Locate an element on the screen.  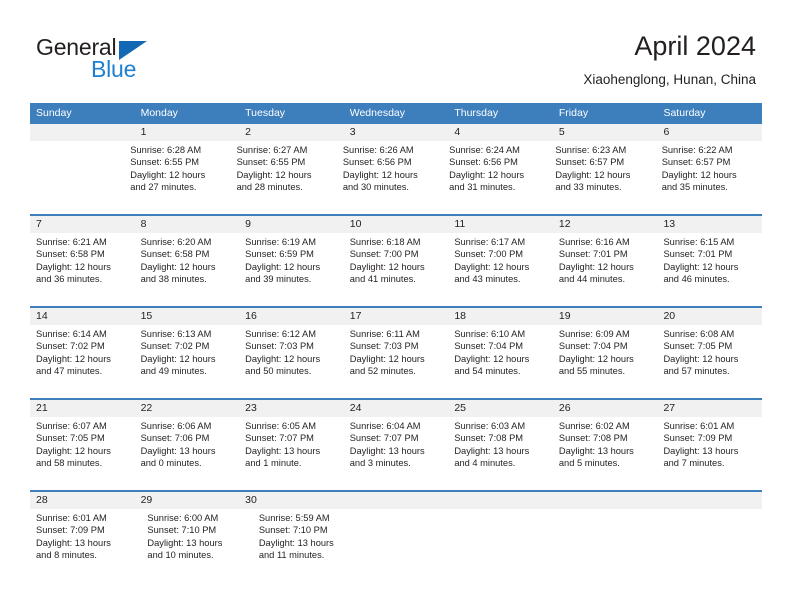
day-number: 12 is located at coordinates (605, 224).